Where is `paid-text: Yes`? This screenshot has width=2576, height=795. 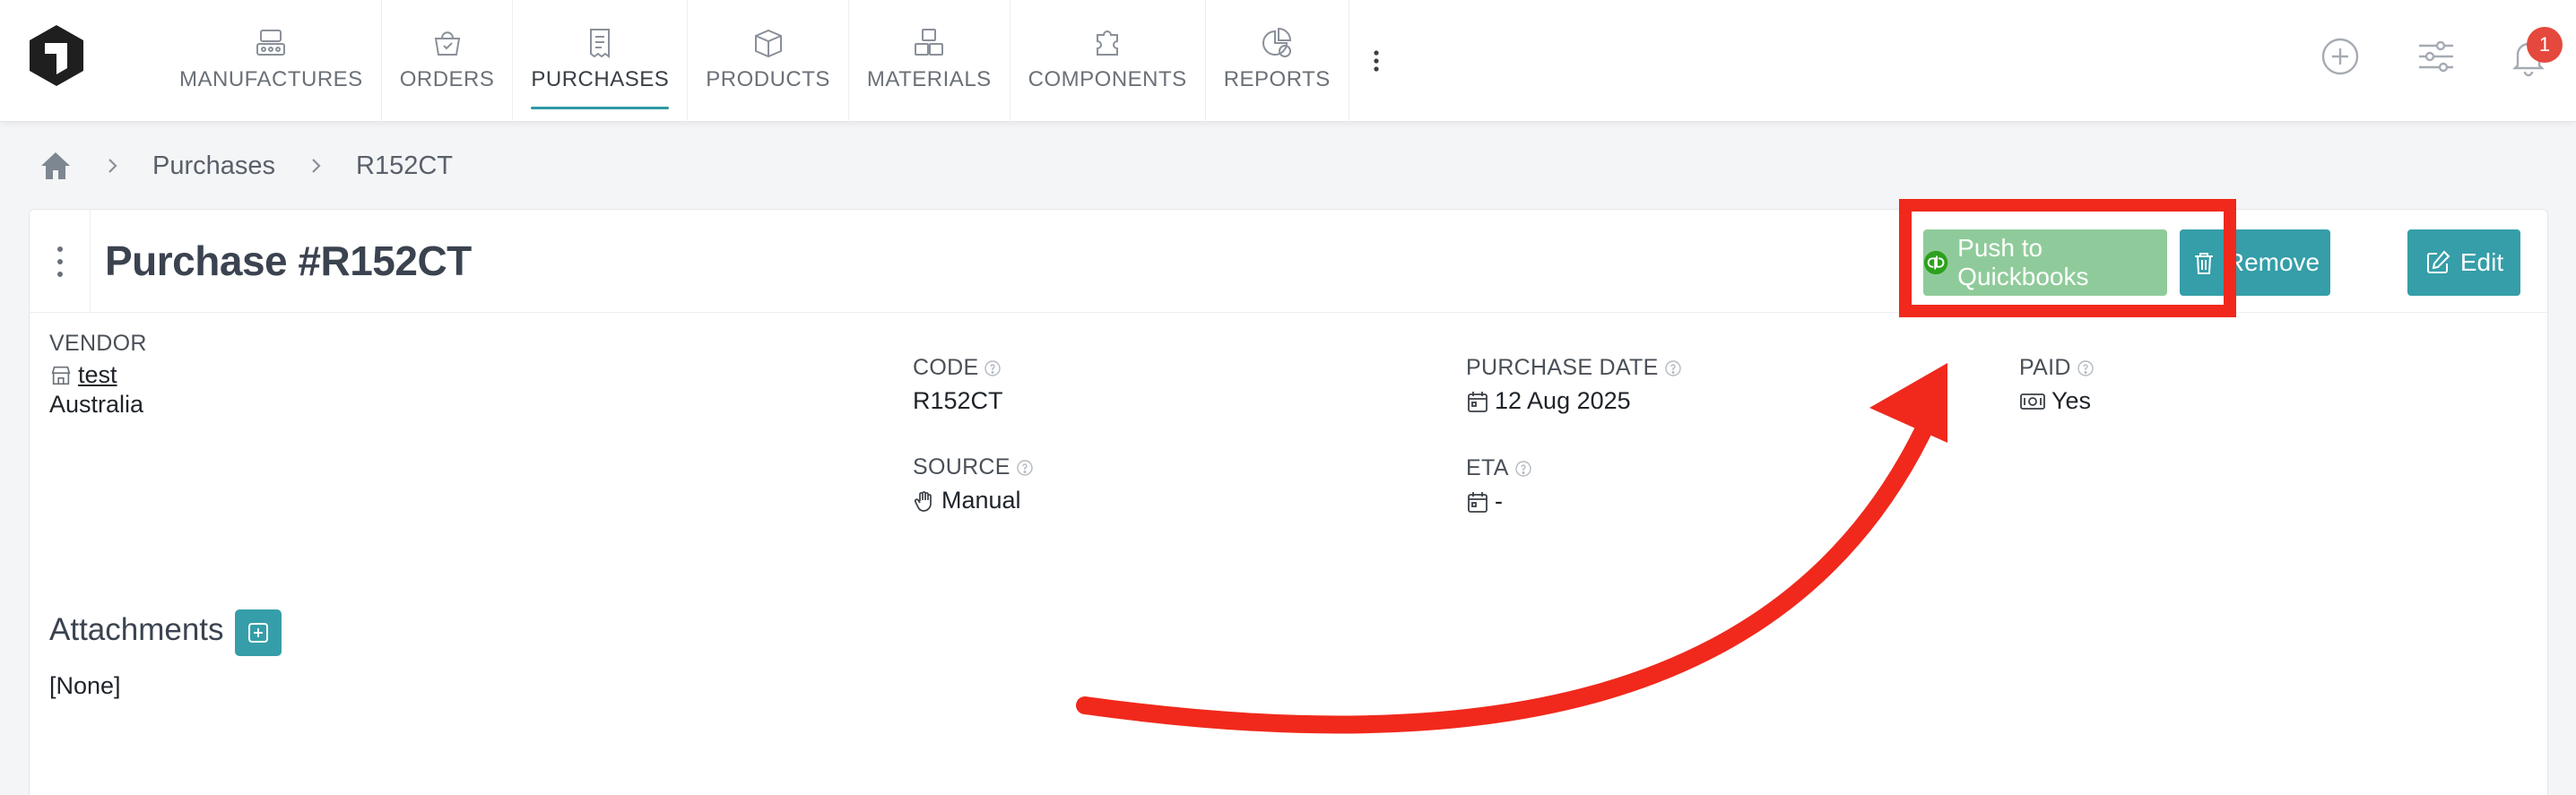 paid-text: Yes is located at coordinates (2071, 400).